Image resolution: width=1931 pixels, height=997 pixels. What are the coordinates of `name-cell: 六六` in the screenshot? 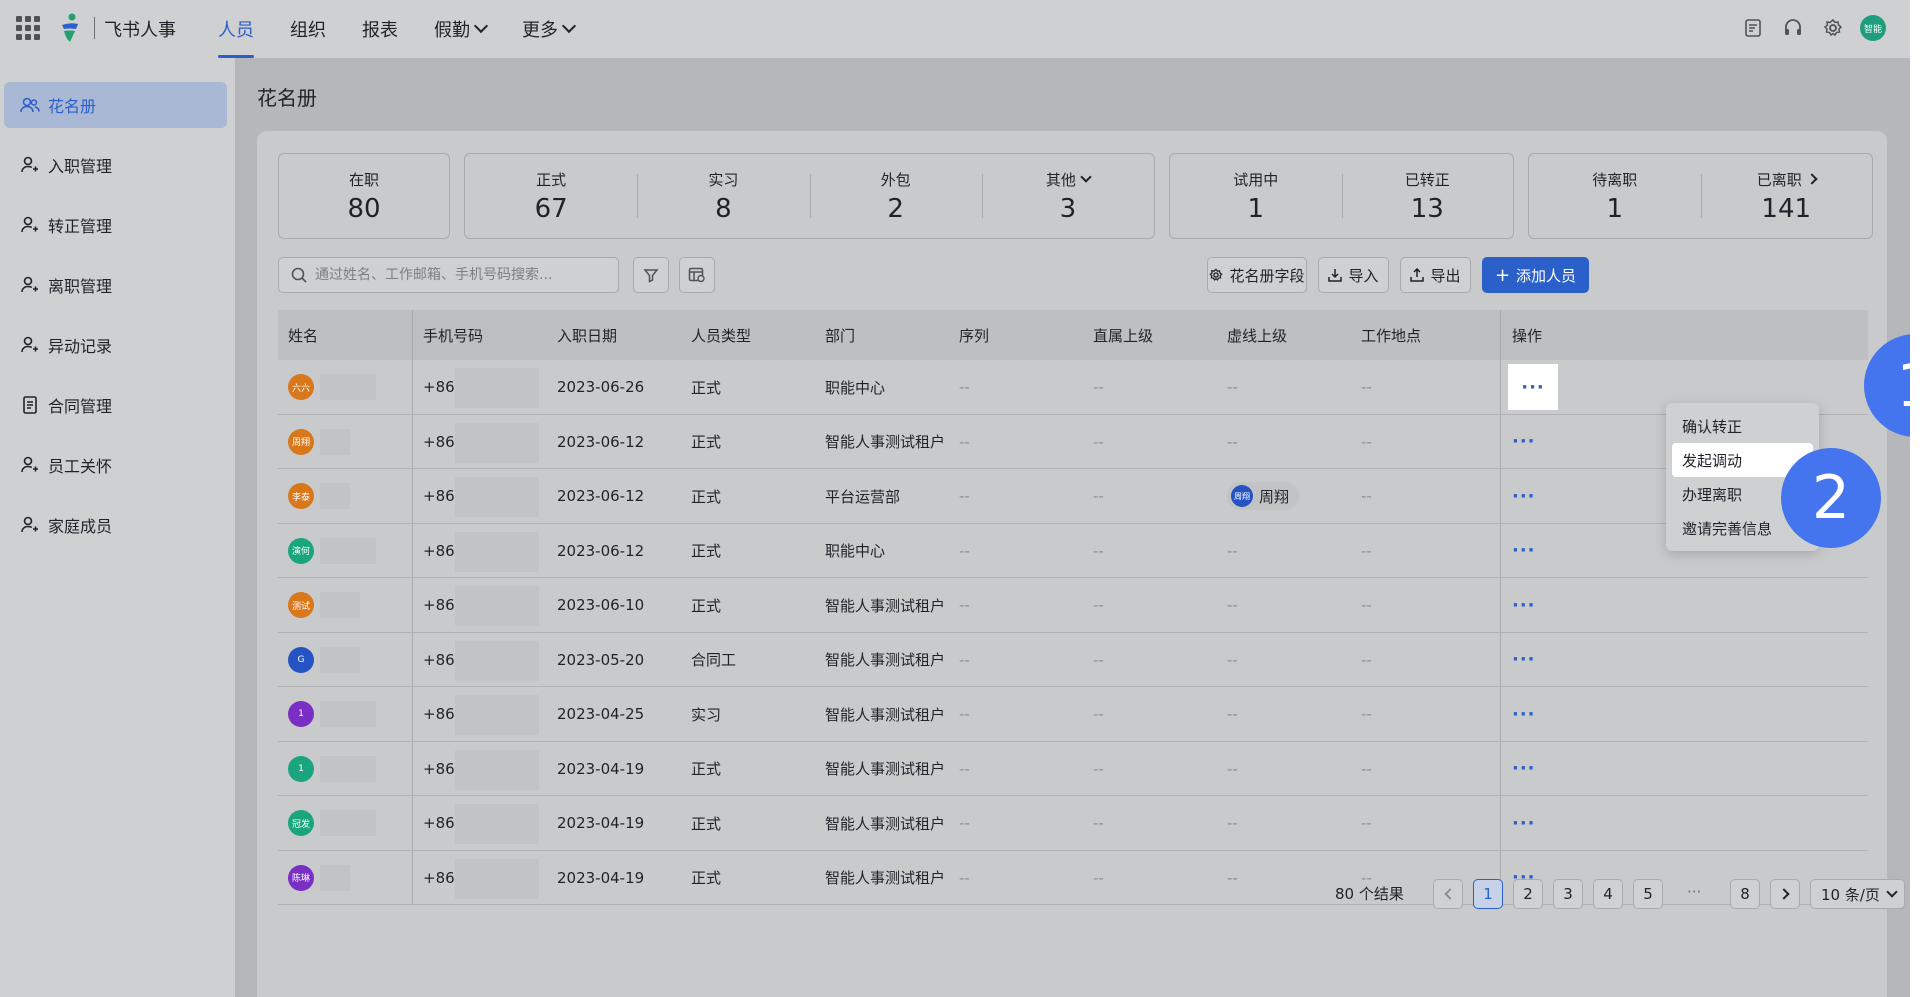 It's located at (301, 387).